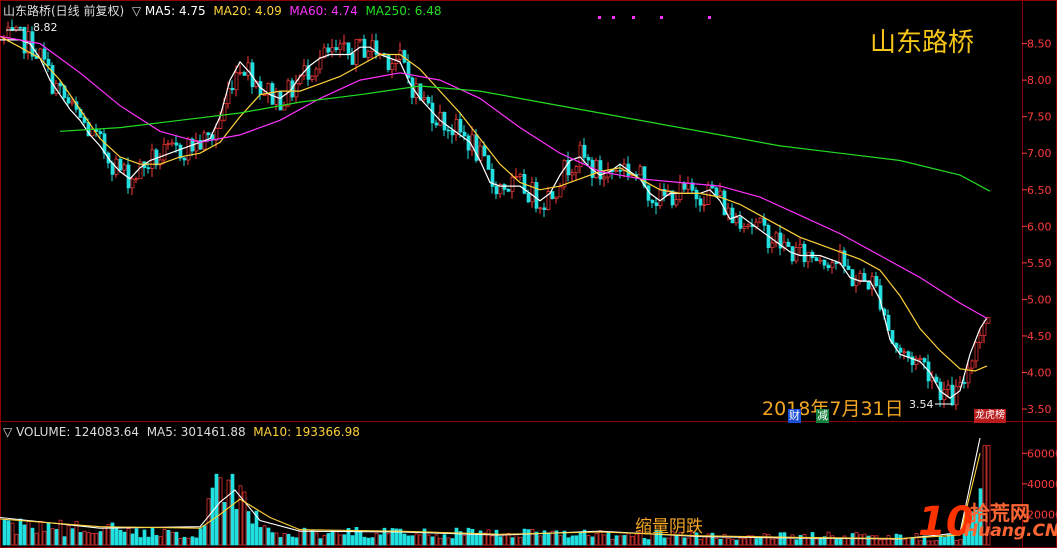 This screenshot has height=548, width=1057. Describe the element at coordinates (247, 11) in the screenshot. I see `ma20-label: MA20: 4.09` at that location.